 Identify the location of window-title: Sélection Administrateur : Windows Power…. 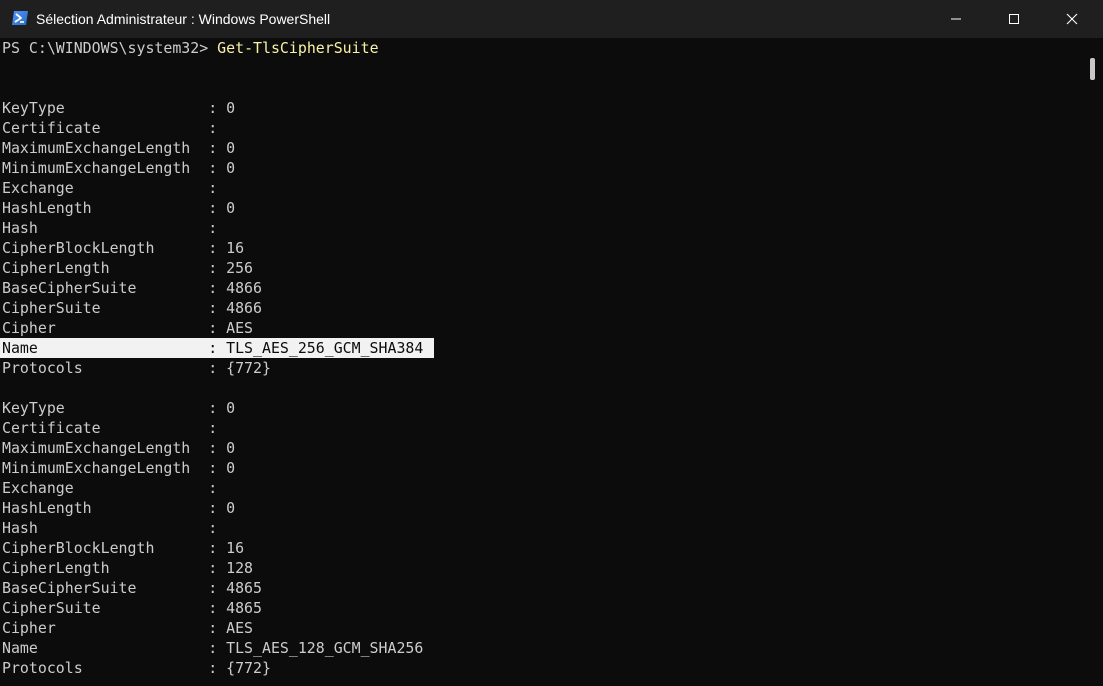
(183, 19).